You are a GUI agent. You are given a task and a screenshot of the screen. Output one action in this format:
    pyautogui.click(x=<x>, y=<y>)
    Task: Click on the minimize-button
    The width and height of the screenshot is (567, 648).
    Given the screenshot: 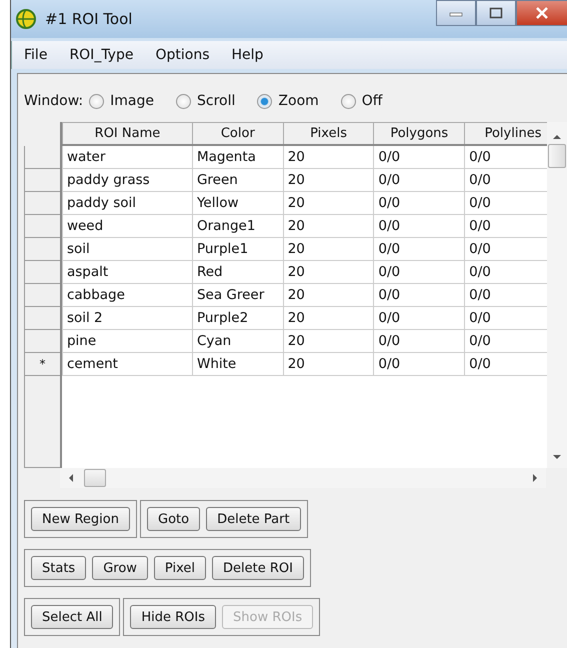 What is the action you would take?
    pyautogui.click(x=456, y=13)
    